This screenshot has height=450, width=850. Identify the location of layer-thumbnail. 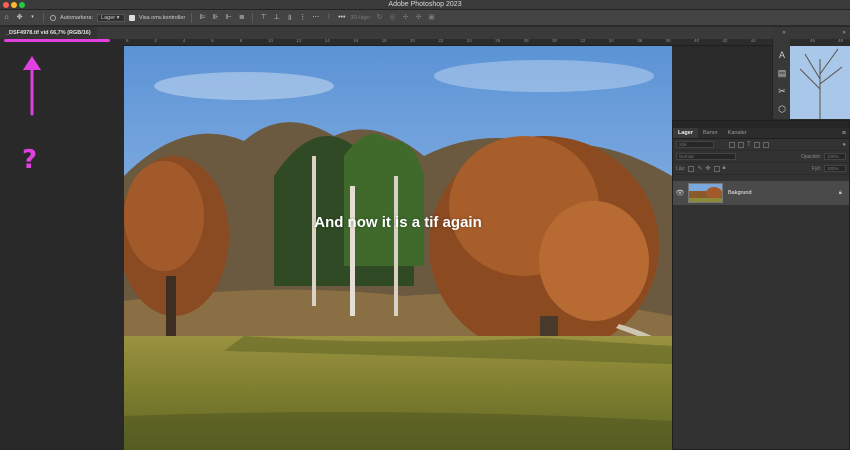
(705, 193).